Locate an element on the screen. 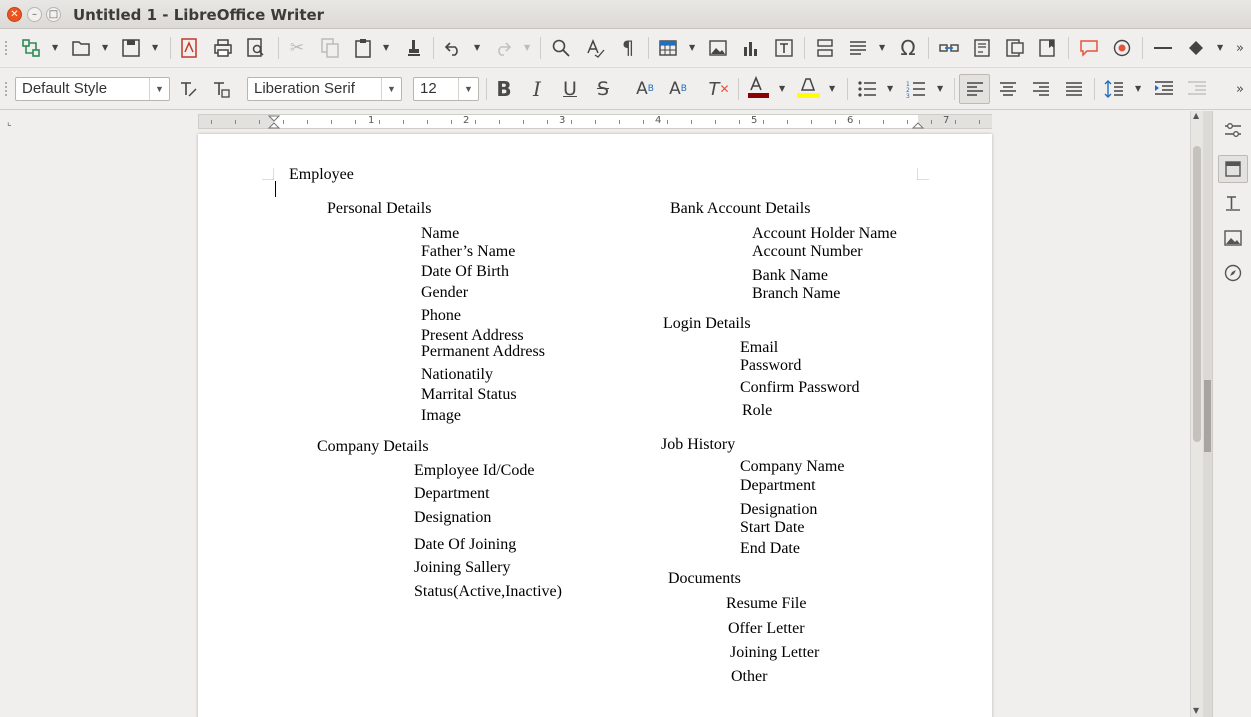 This screenshot has width=1251, height=717. cut-icon: ✂ is located at coordinates (297, 48).